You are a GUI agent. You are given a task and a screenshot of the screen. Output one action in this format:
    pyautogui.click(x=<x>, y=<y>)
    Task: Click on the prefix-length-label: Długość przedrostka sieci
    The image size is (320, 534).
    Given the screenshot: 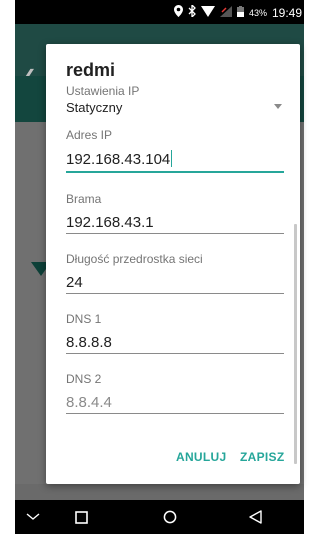 What is the action you would take?
    pyautogui.click(x=134, y=259)
    